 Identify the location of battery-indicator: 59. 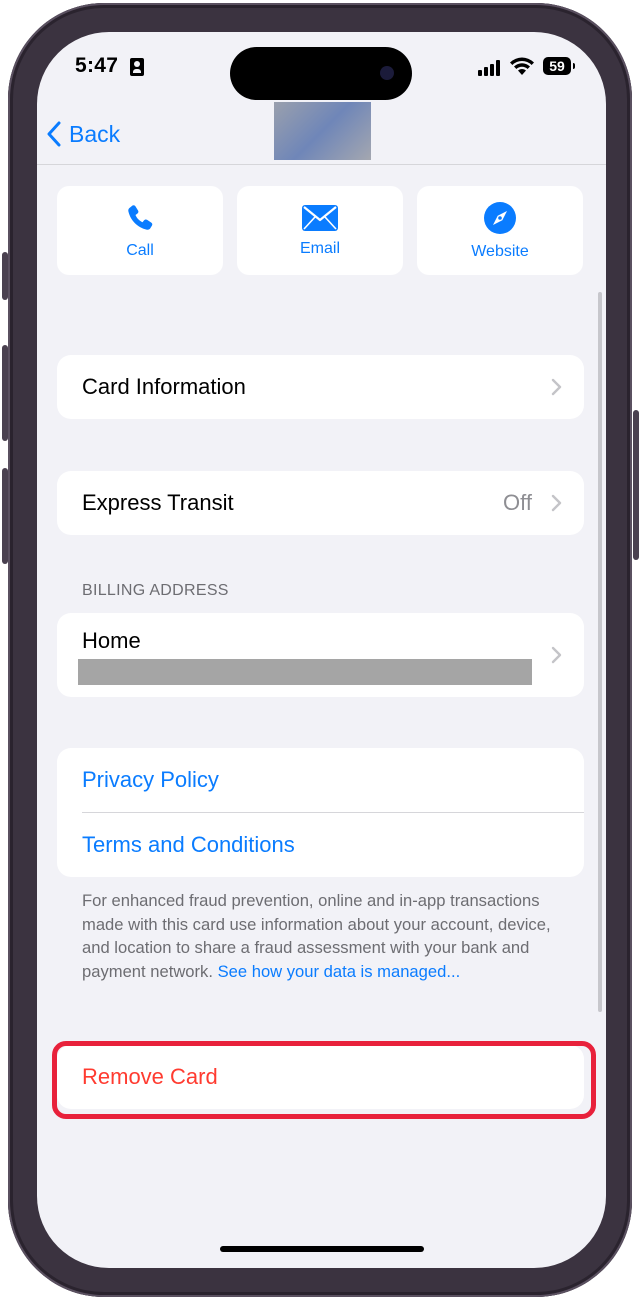
(559, 66).